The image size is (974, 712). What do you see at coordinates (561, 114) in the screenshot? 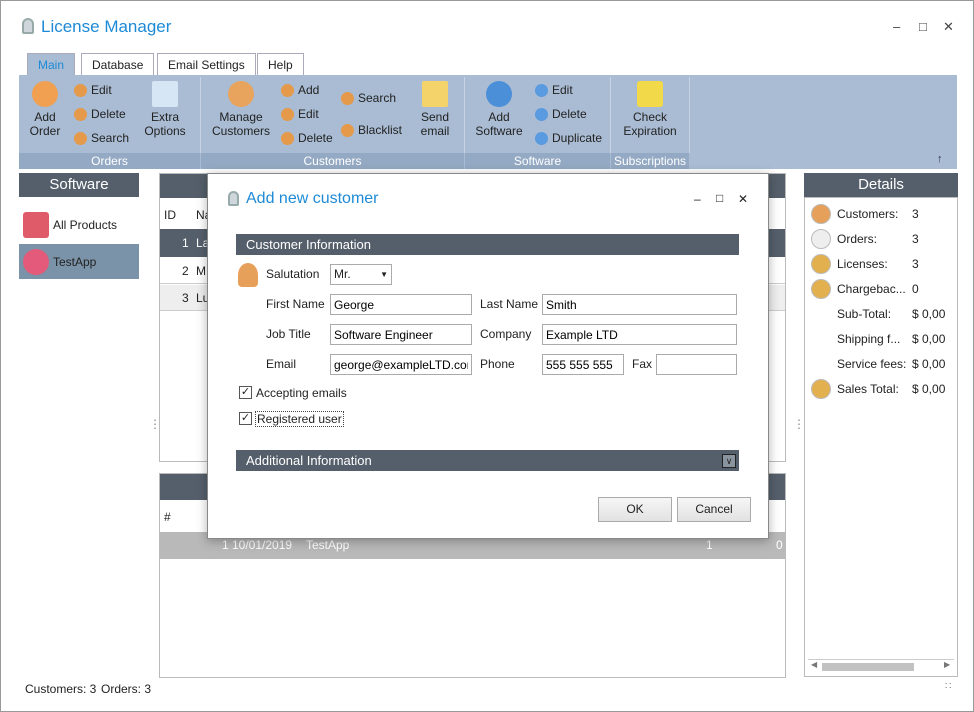
I see `software-delete-button: Delete` at bounding box center [561, 114].